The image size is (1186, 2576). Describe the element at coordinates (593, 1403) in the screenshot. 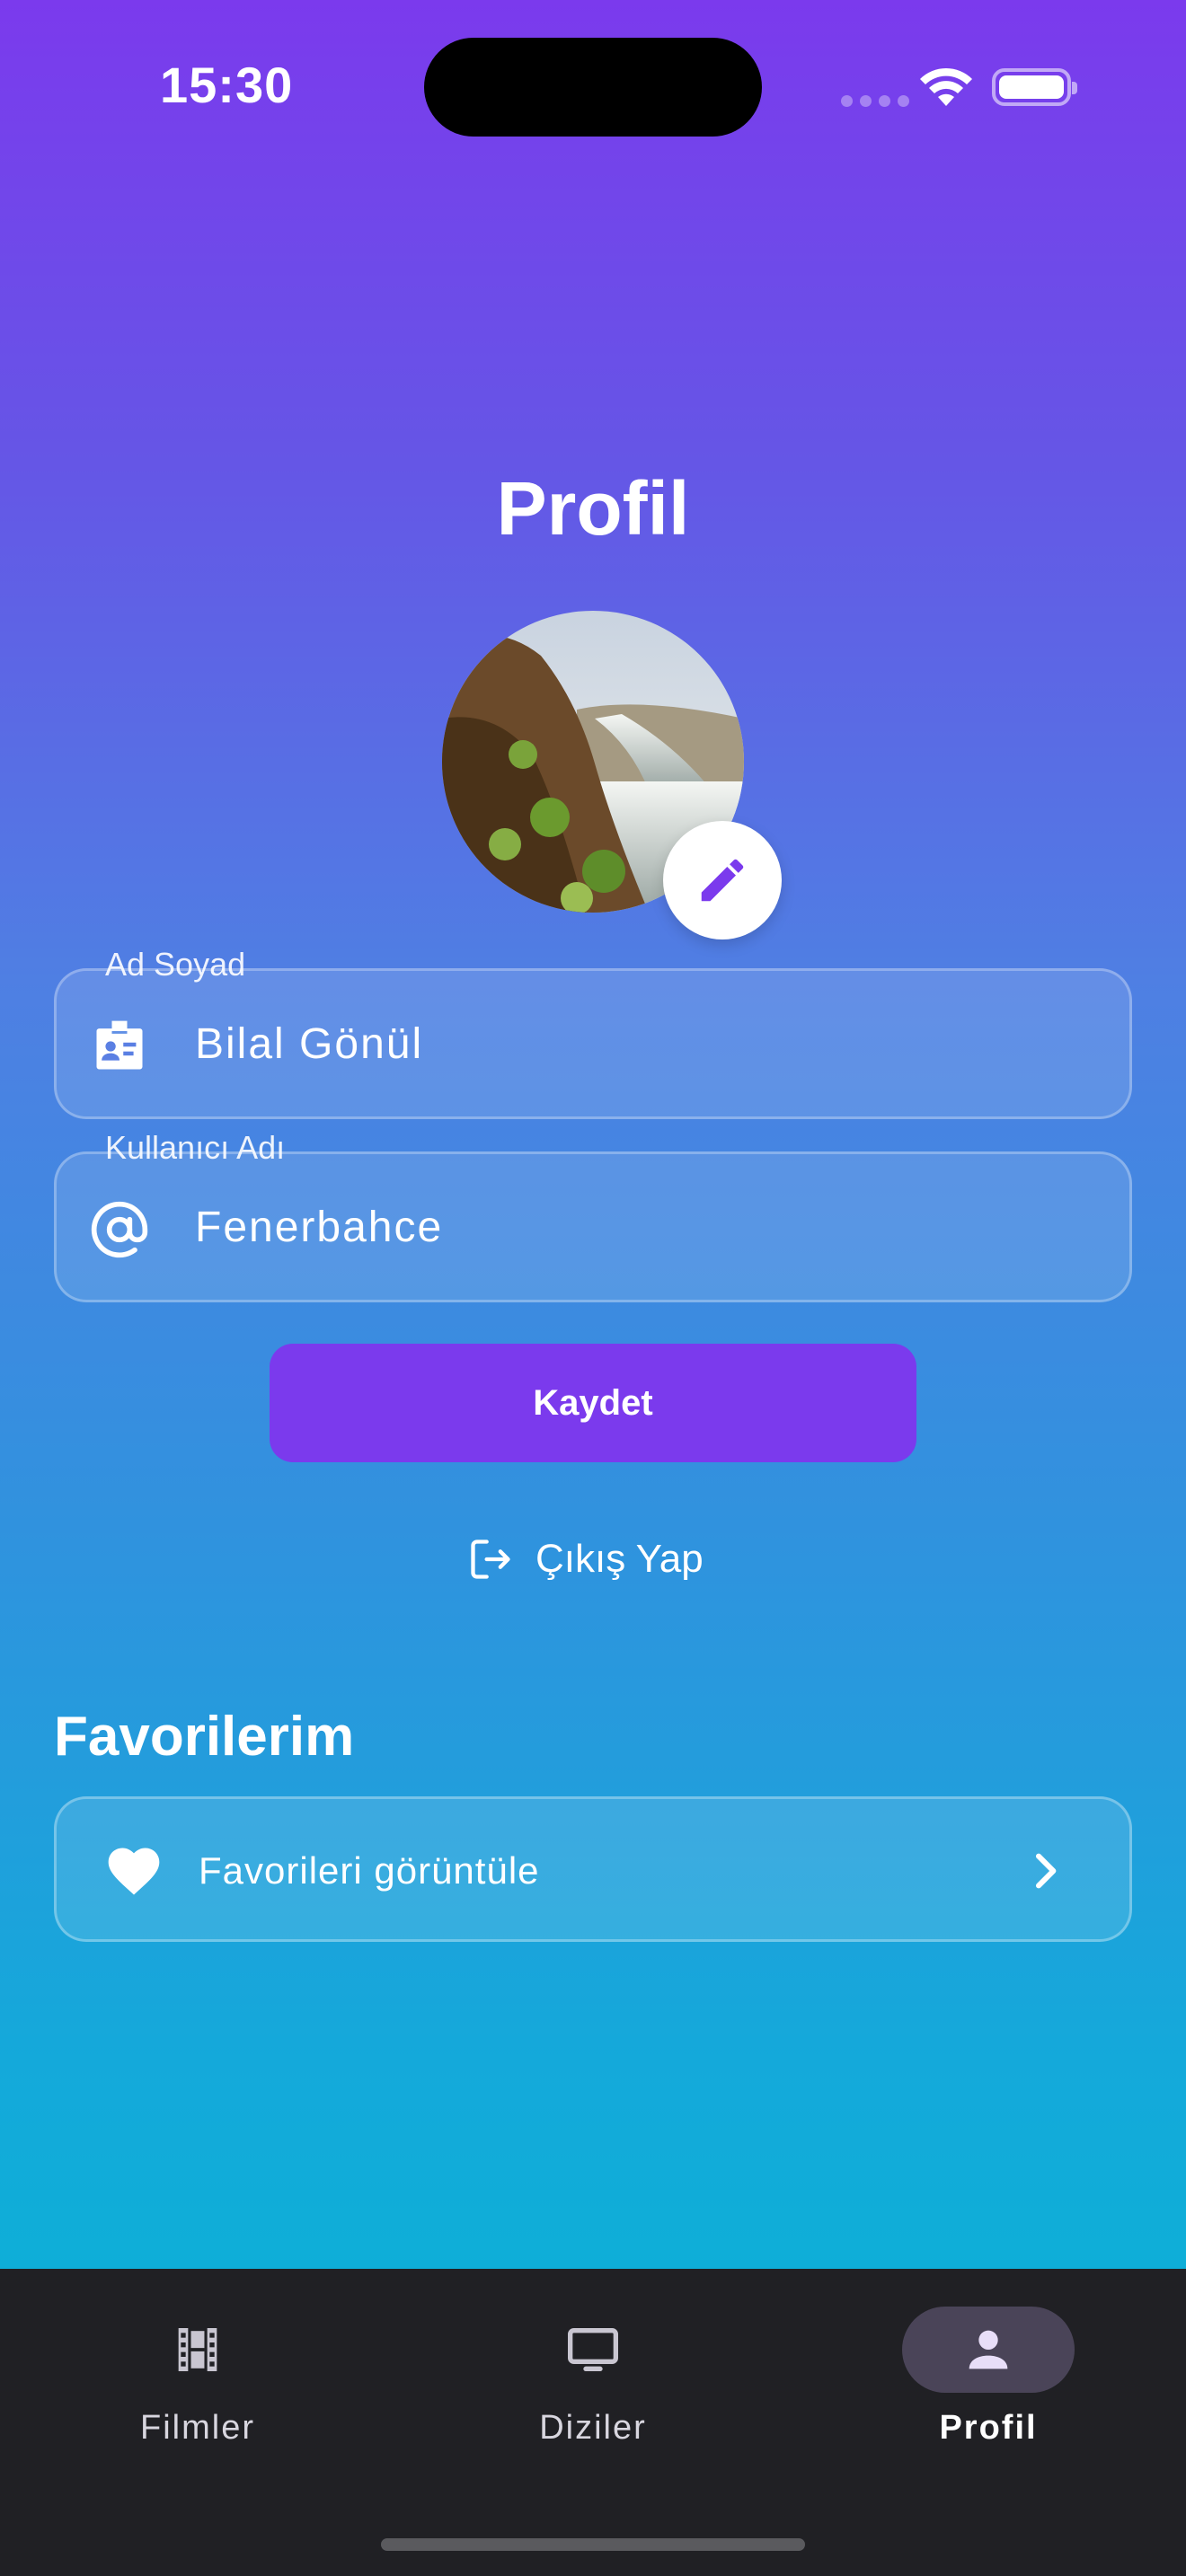

I see `save-button: Kaydet` at that location.